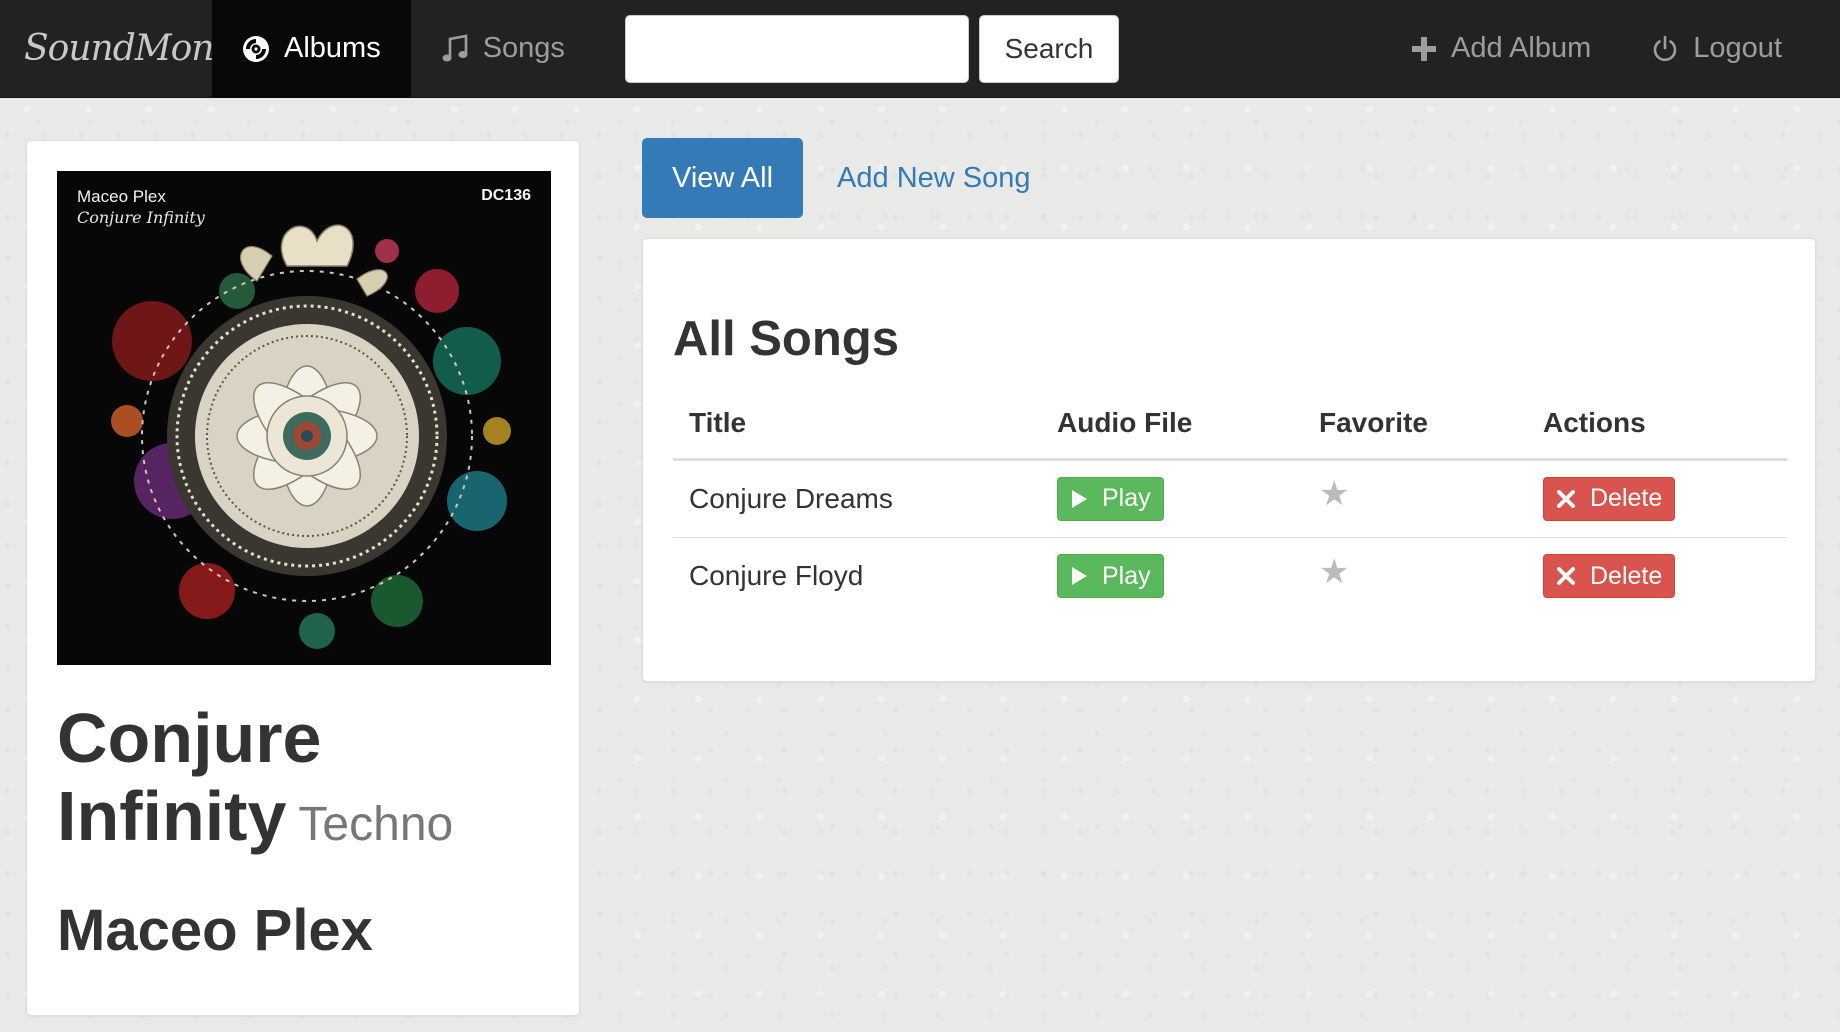 The height and width of the screenshot is (1032, 1840). Describe the element at coordinates (523, 48) in the screenshot. I see `nav-songs-label: Songs` at that location.